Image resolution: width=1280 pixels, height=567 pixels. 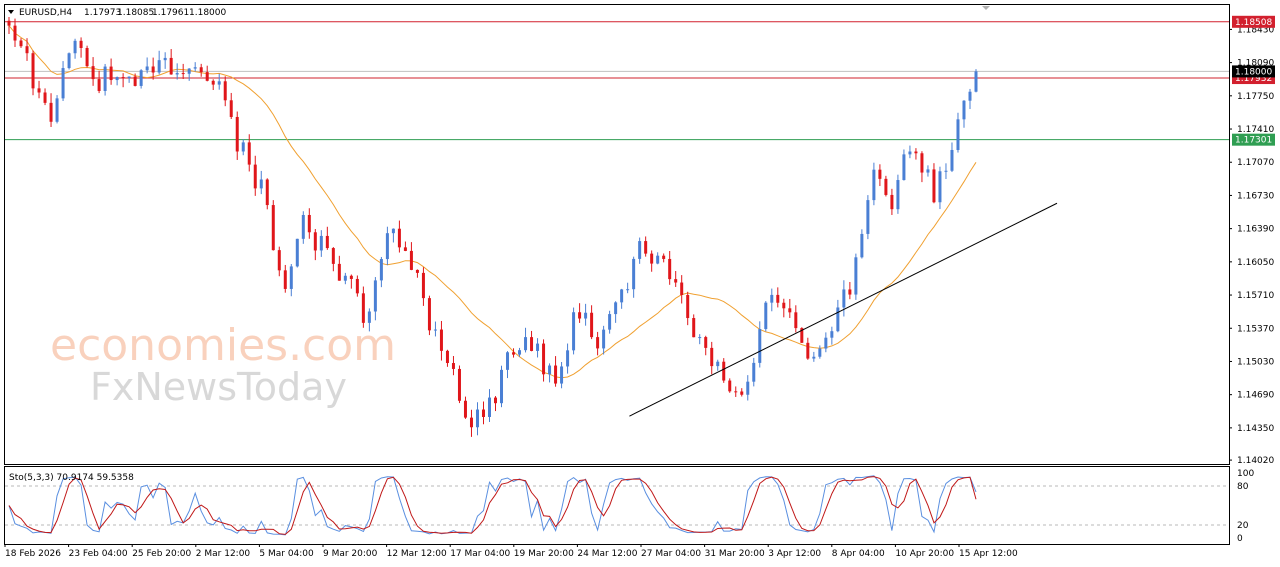 What do you see at coordinates (161, 554) in the screenshot?
I see `time-tick-label: 25 Feb 20:00` at bounding box center [161, 554].